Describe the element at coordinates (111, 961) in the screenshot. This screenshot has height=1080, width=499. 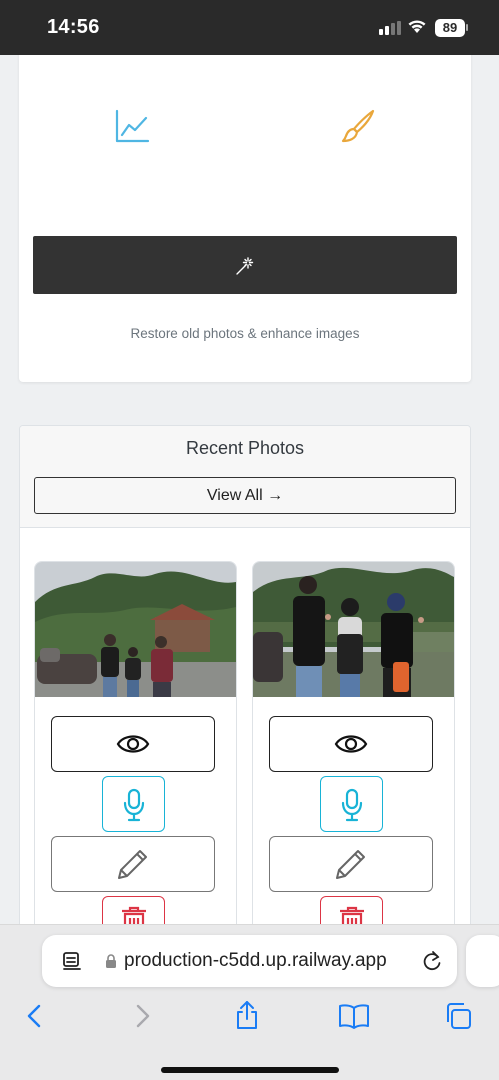
I see `lock-icon` at that location.